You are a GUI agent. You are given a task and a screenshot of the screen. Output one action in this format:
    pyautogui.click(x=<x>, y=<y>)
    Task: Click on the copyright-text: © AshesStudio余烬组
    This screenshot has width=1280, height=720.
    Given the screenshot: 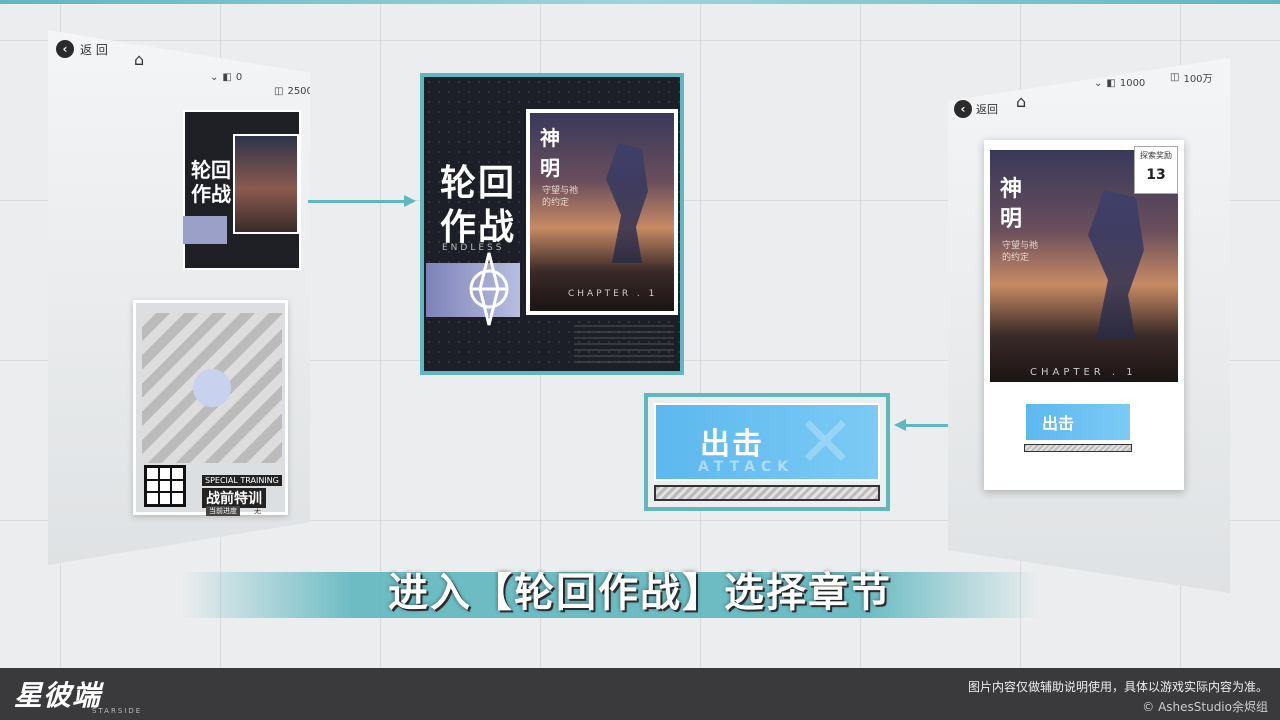 What is the action you would take?
    pyautogui.click(x=1205, y=707)
    